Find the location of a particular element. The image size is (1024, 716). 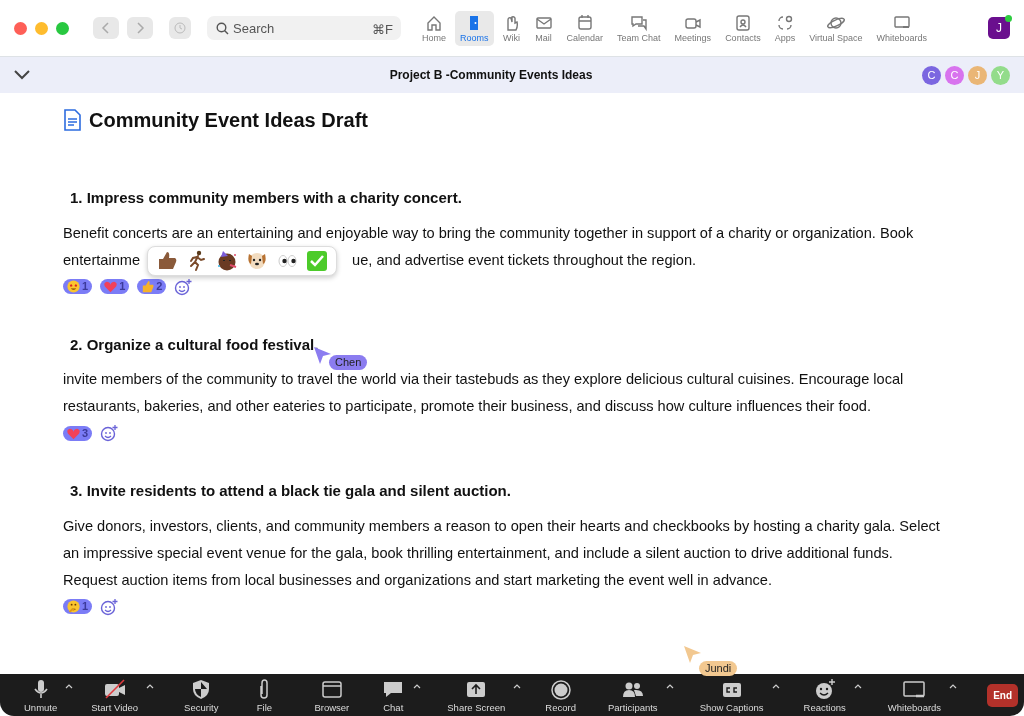

toolbar-button: Show Captions is located at coordinates (731, 695).